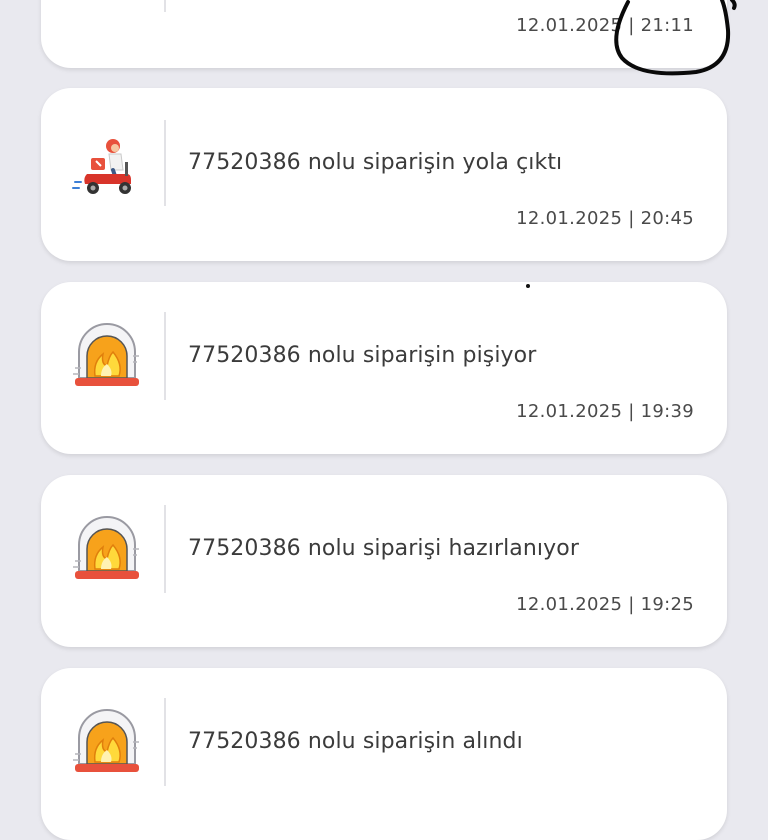  Describe the element at coordinates (528, 286) in the screenshot. I see `stray-dot` at that location.